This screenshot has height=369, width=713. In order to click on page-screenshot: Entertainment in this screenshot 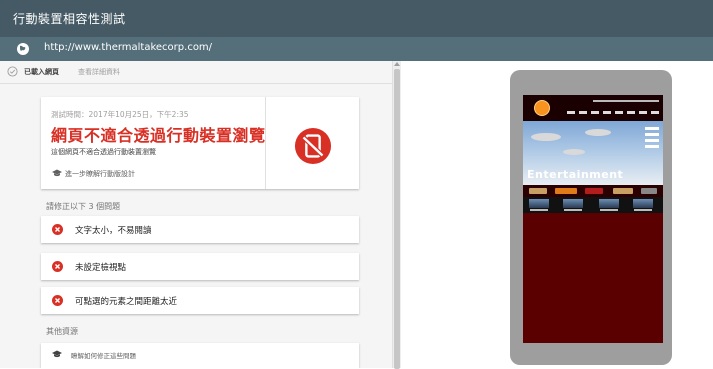, I will do `click(593, 219)`.